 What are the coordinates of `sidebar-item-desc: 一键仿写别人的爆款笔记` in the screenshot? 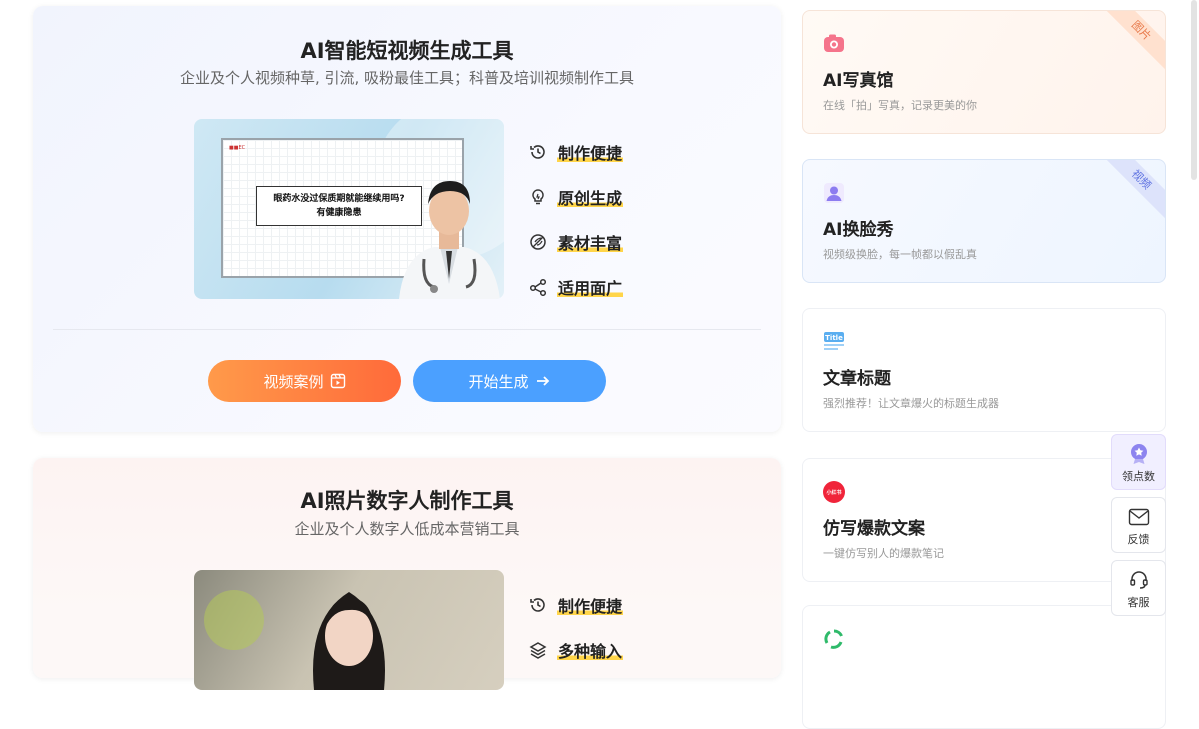 It's located at (883, 553).